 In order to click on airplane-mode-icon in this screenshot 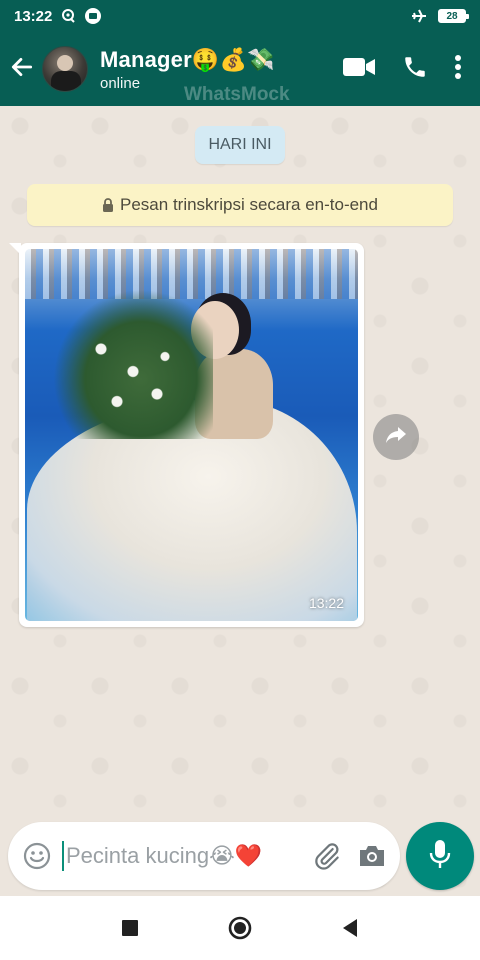, I will do `click(419, 16)`.